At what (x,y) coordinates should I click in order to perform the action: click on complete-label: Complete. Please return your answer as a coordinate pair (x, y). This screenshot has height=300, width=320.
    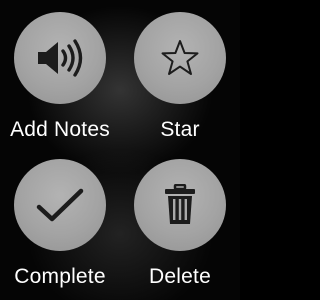
    Looking at the image, I should click on (60, 276).